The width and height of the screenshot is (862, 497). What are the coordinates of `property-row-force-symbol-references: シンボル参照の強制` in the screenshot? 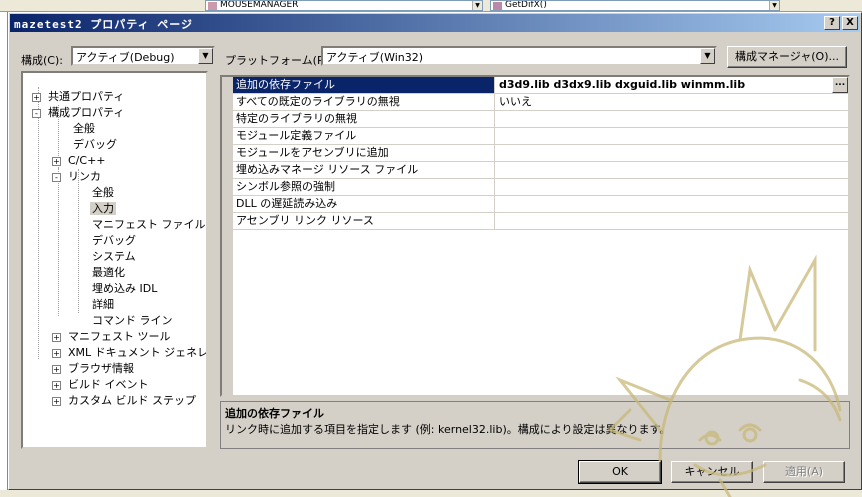 It's located at (540, 187).